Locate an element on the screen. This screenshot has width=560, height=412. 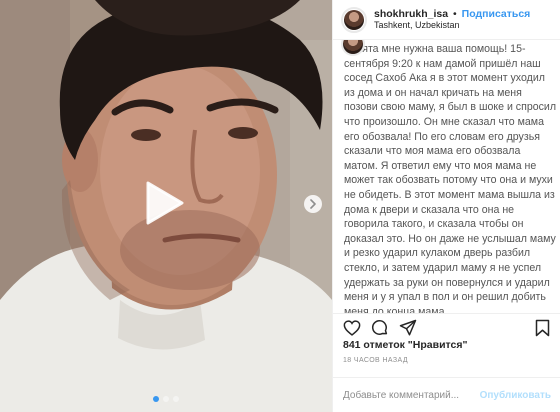
share-button is located at coordinates (408, 328).